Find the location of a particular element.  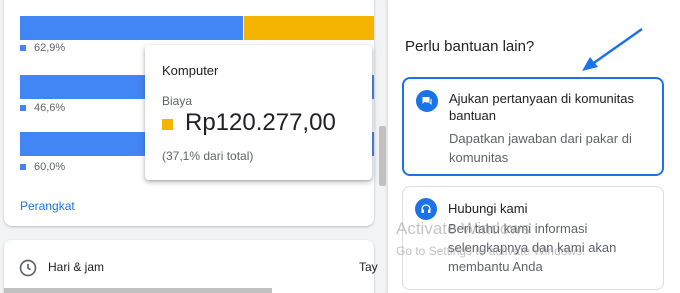

bar-row-3-percent: 60,0% is located at coordinates (42, 167).